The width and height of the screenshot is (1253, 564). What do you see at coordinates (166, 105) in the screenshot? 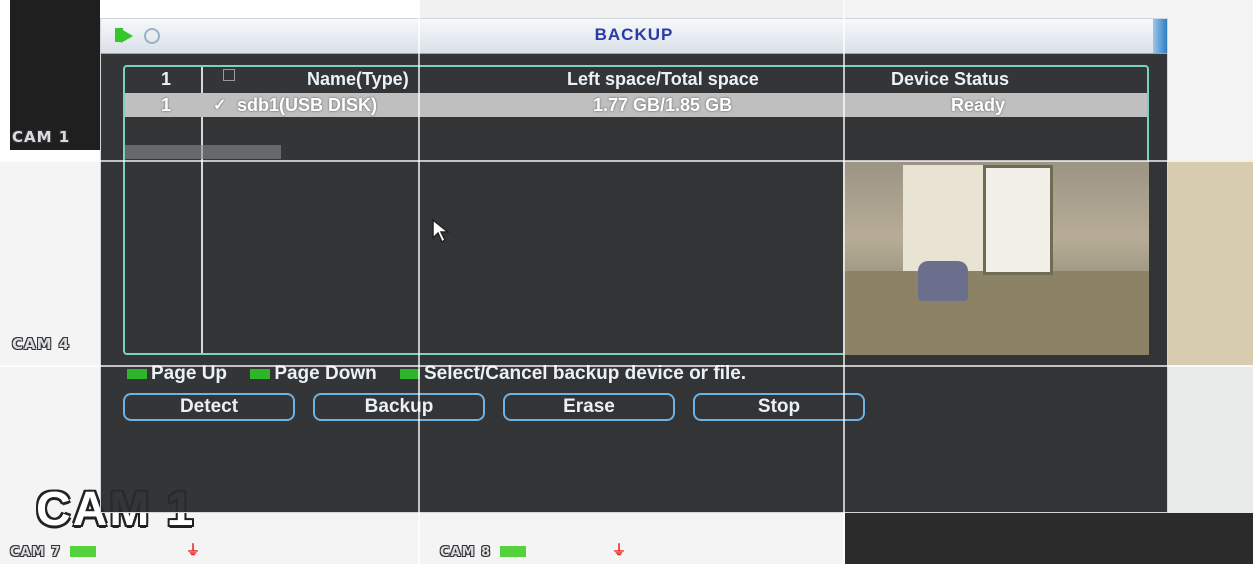
I see `row-index: 1` at bounding box center [166, 105].